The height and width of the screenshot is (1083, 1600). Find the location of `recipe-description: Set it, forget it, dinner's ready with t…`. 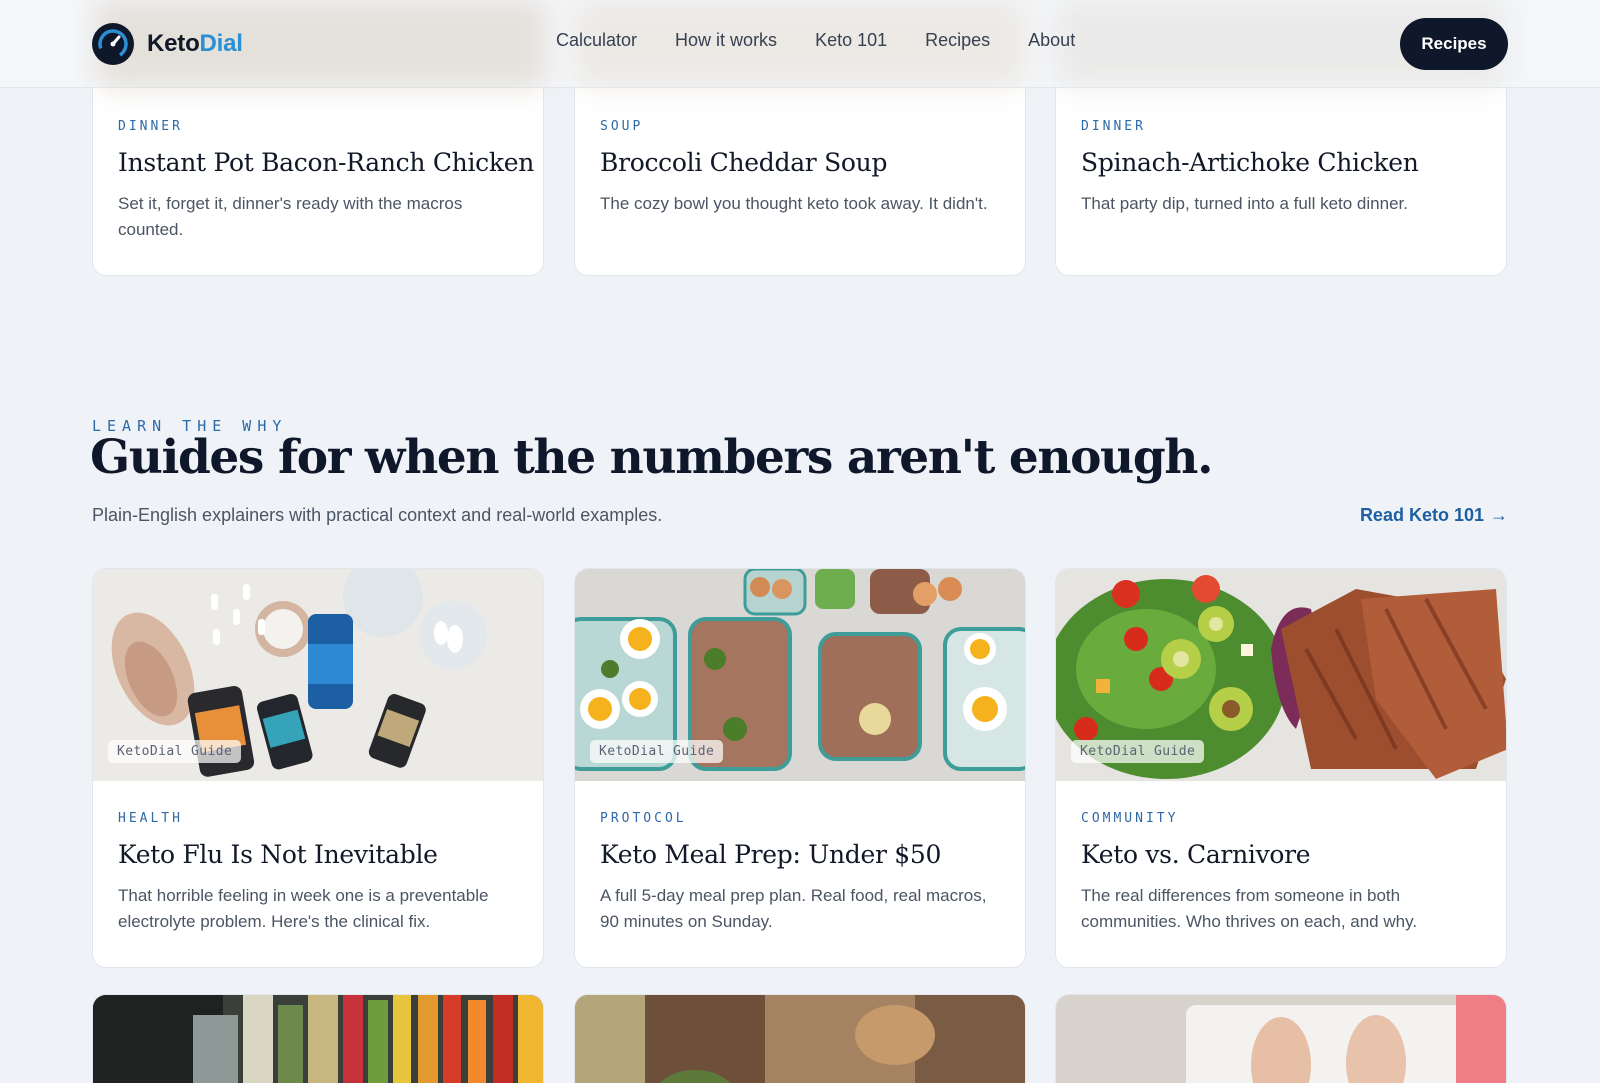

recipe-description: Set it, forget it, dinner's ready with t… is located at coordinates (290, 216).